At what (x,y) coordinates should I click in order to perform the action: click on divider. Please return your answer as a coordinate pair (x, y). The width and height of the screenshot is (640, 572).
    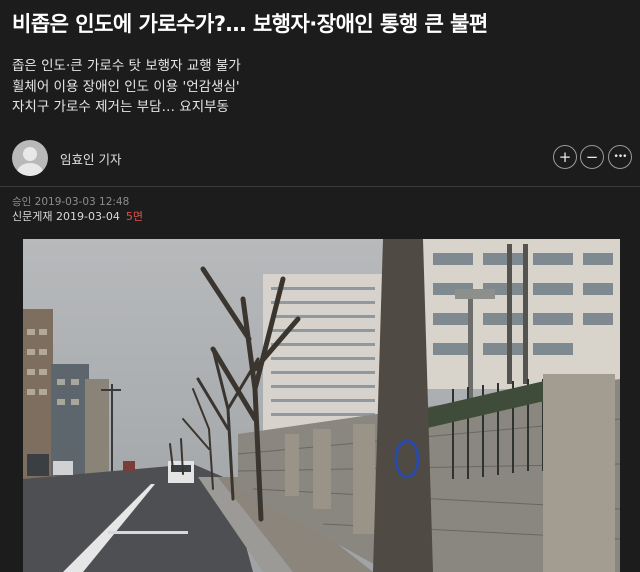
    Looking at the image, I should click on (320, 186).